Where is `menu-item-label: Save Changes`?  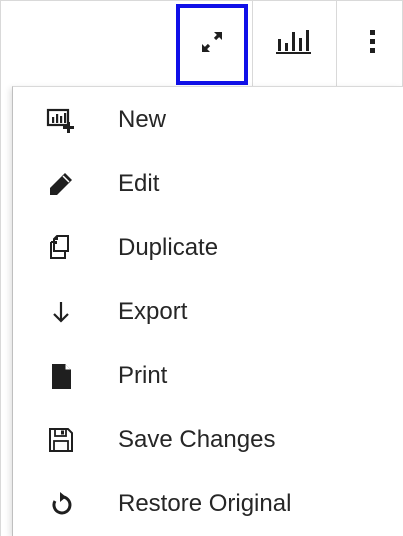 menu-item-label: Save Changes is located at coordinates (197, 439).